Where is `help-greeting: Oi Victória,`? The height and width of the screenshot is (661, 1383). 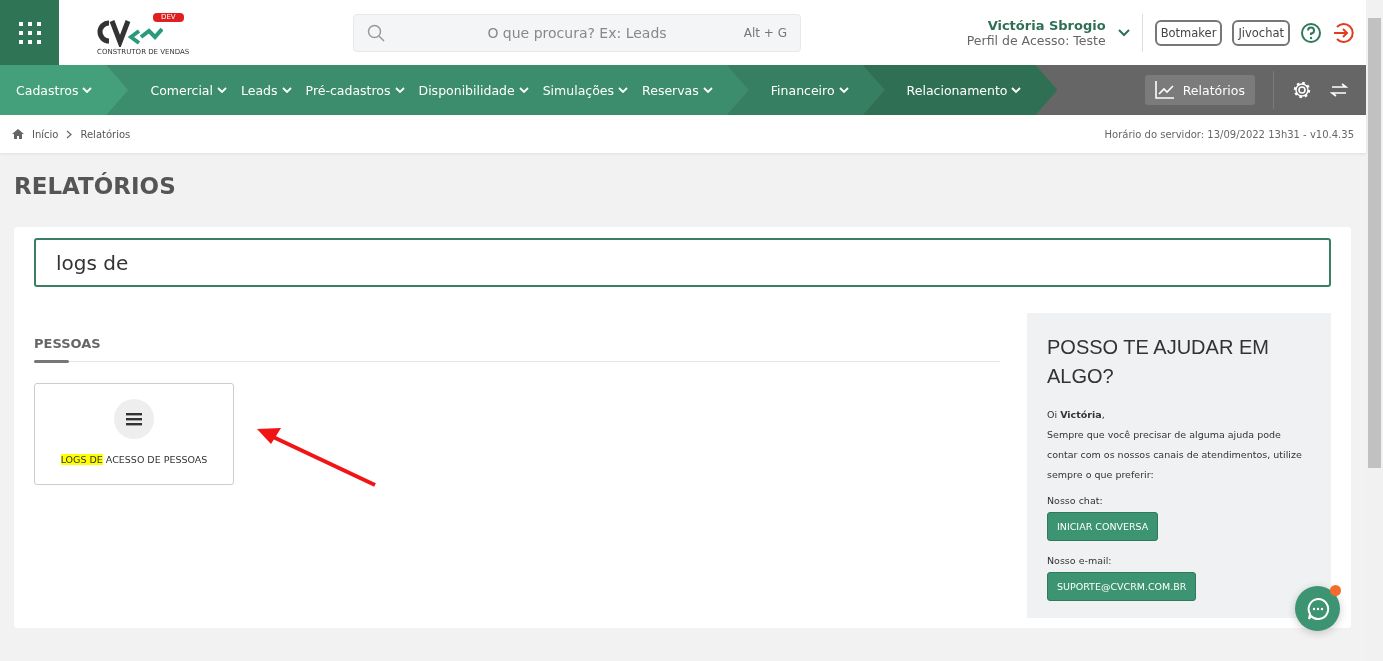 help-greeting: Oi Victória, is located at coordinates (1076, 415).